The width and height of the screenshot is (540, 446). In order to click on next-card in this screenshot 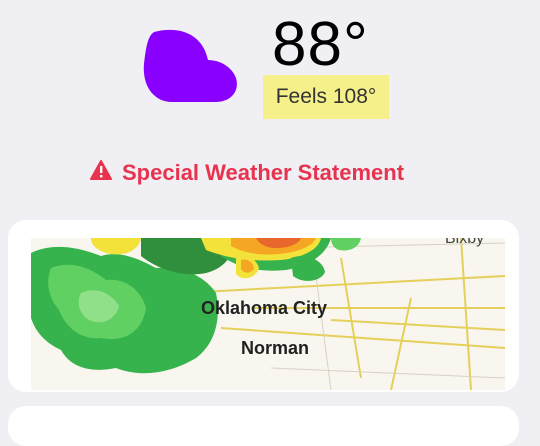, I will do `click(263, 426)`.